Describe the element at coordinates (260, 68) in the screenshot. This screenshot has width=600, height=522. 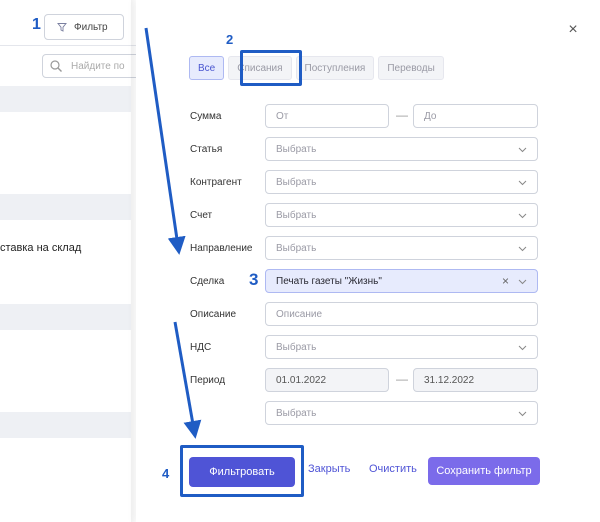
I see `tab-write-offs: Списания` at that location.